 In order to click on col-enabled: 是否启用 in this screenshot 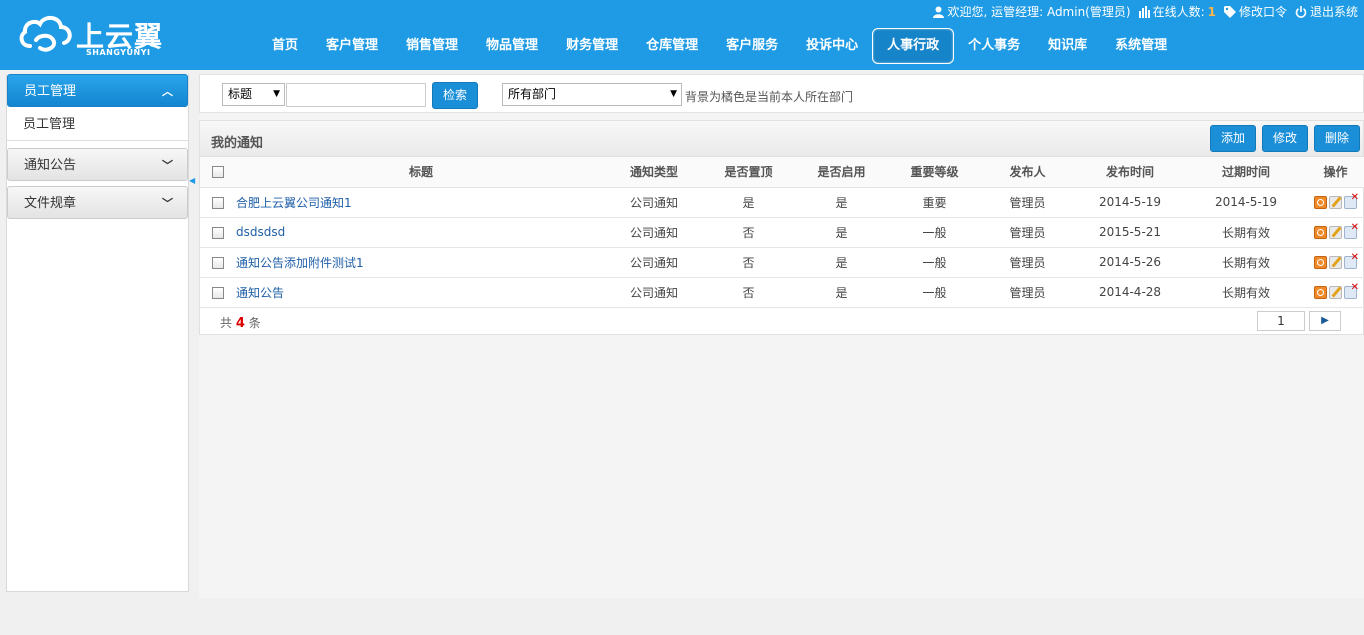, I will do `click(841, 172)`.